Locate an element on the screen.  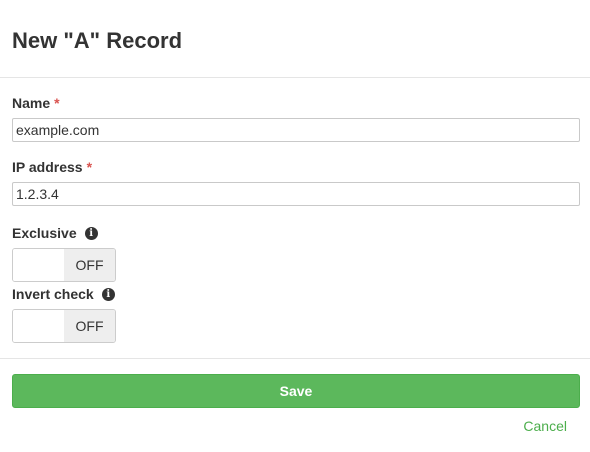
ip-address-input is located at coordinates (296, 194).